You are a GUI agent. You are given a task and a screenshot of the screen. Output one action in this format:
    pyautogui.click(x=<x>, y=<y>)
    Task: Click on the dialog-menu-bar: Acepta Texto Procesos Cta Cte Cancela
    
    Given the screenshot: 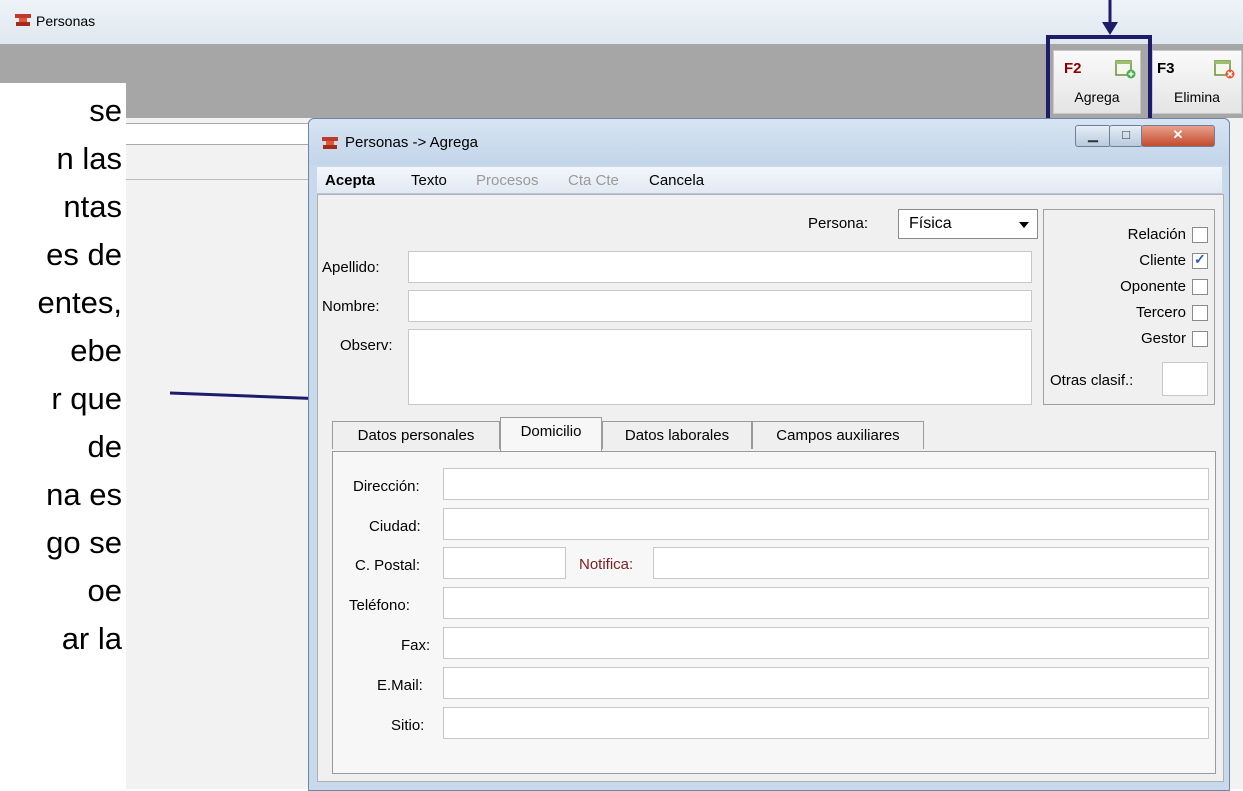 What is the action you would take?
    pyautogui.click(x=769, y=180)
    